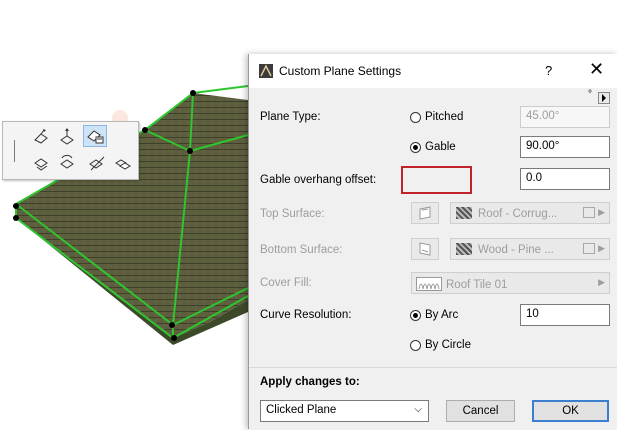 This screenshot has height=430, width=617. Describe the element at coordinates (565, 117) in the screenshot. I see `pitched-angle-field: 45.00°` at that location.